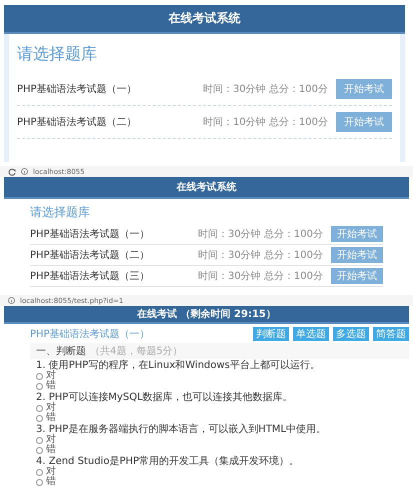 The image size is (413, 500). I want to click on exam-title: PHP基础语法考试题（三）, so click(90, 276).